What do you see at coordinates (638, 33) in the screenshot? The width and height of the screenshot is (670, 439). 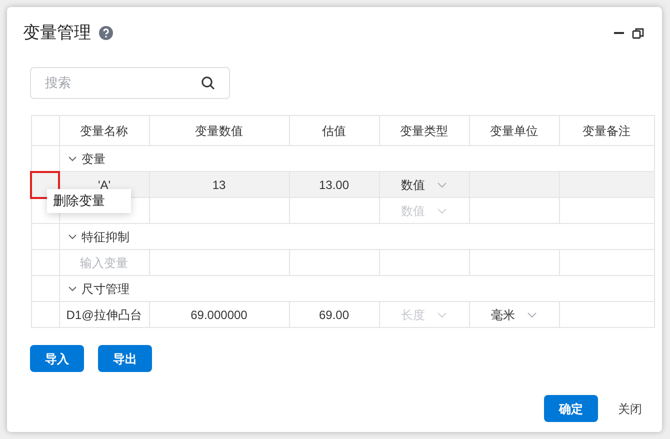 I see `restore-icon` at bounding box center [638, 33].